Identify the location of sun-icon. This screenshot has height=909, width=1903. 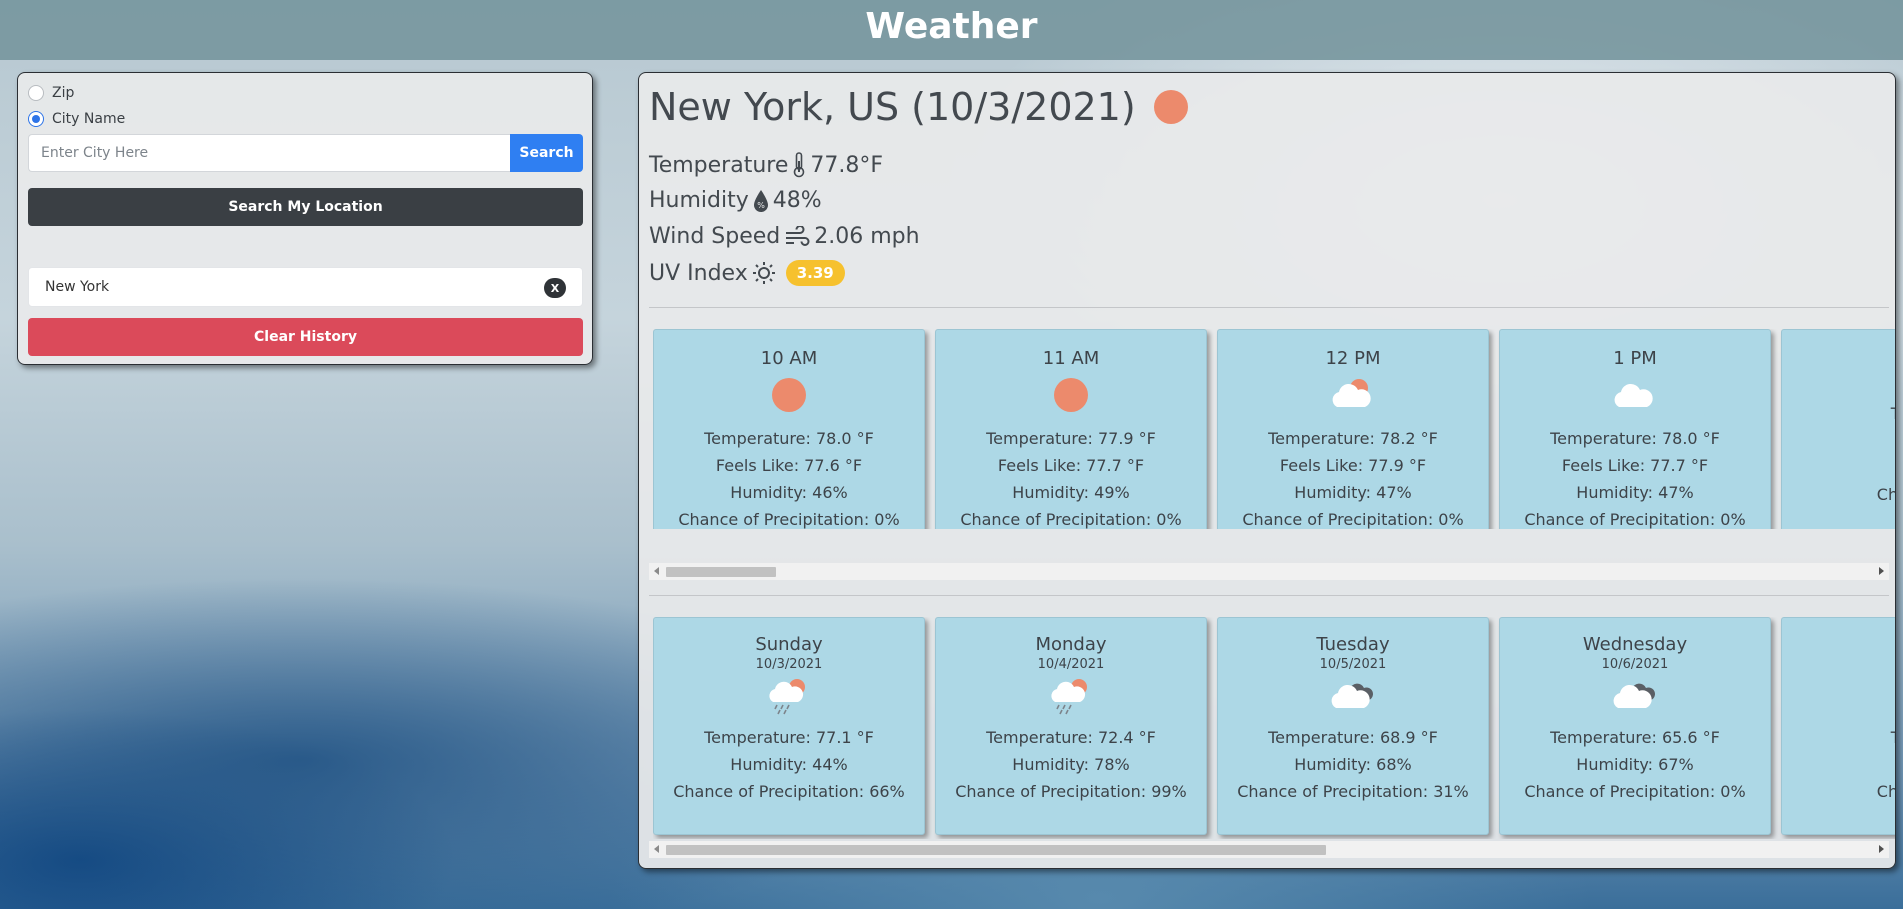
(1170, 107).